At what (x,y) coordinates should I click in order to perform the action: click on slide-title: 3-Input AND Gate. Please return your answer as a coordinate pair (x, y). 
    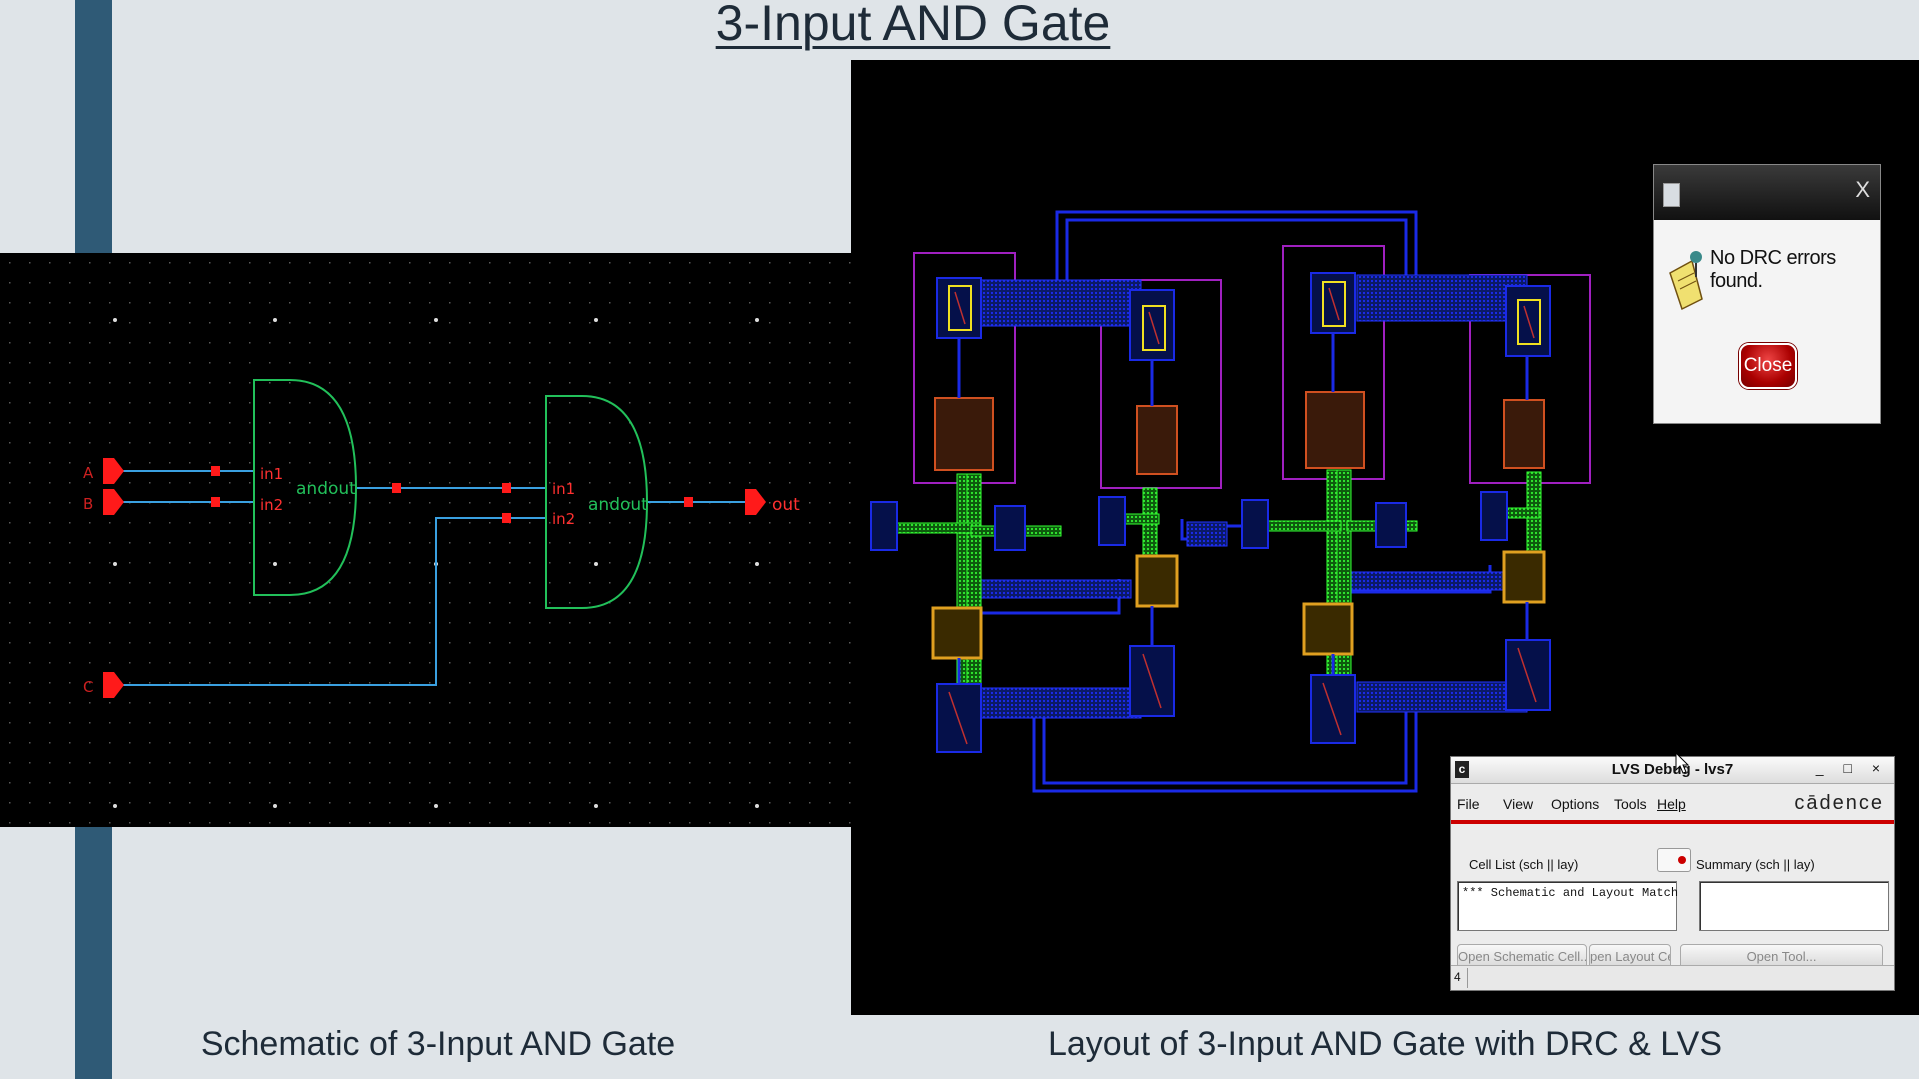
    Looking at the image, I should click on (913, 25).